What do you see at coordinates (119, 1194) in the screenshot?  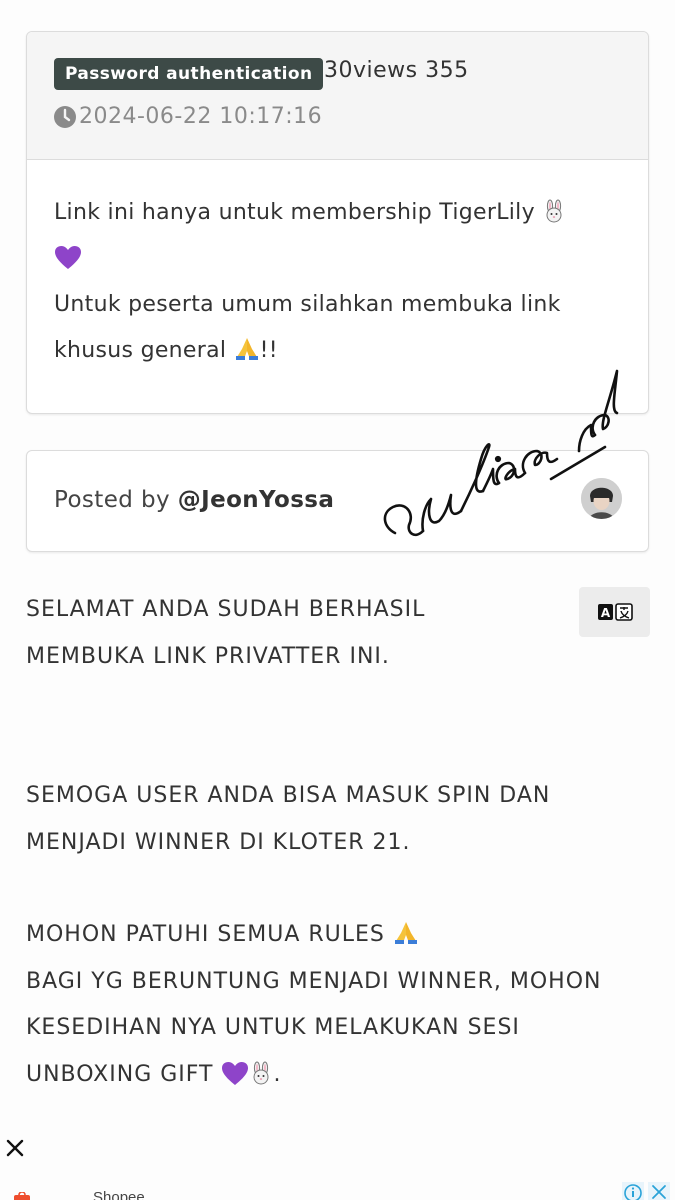 I see `ad-label: Shopee` at bounding box center [119, 1194].